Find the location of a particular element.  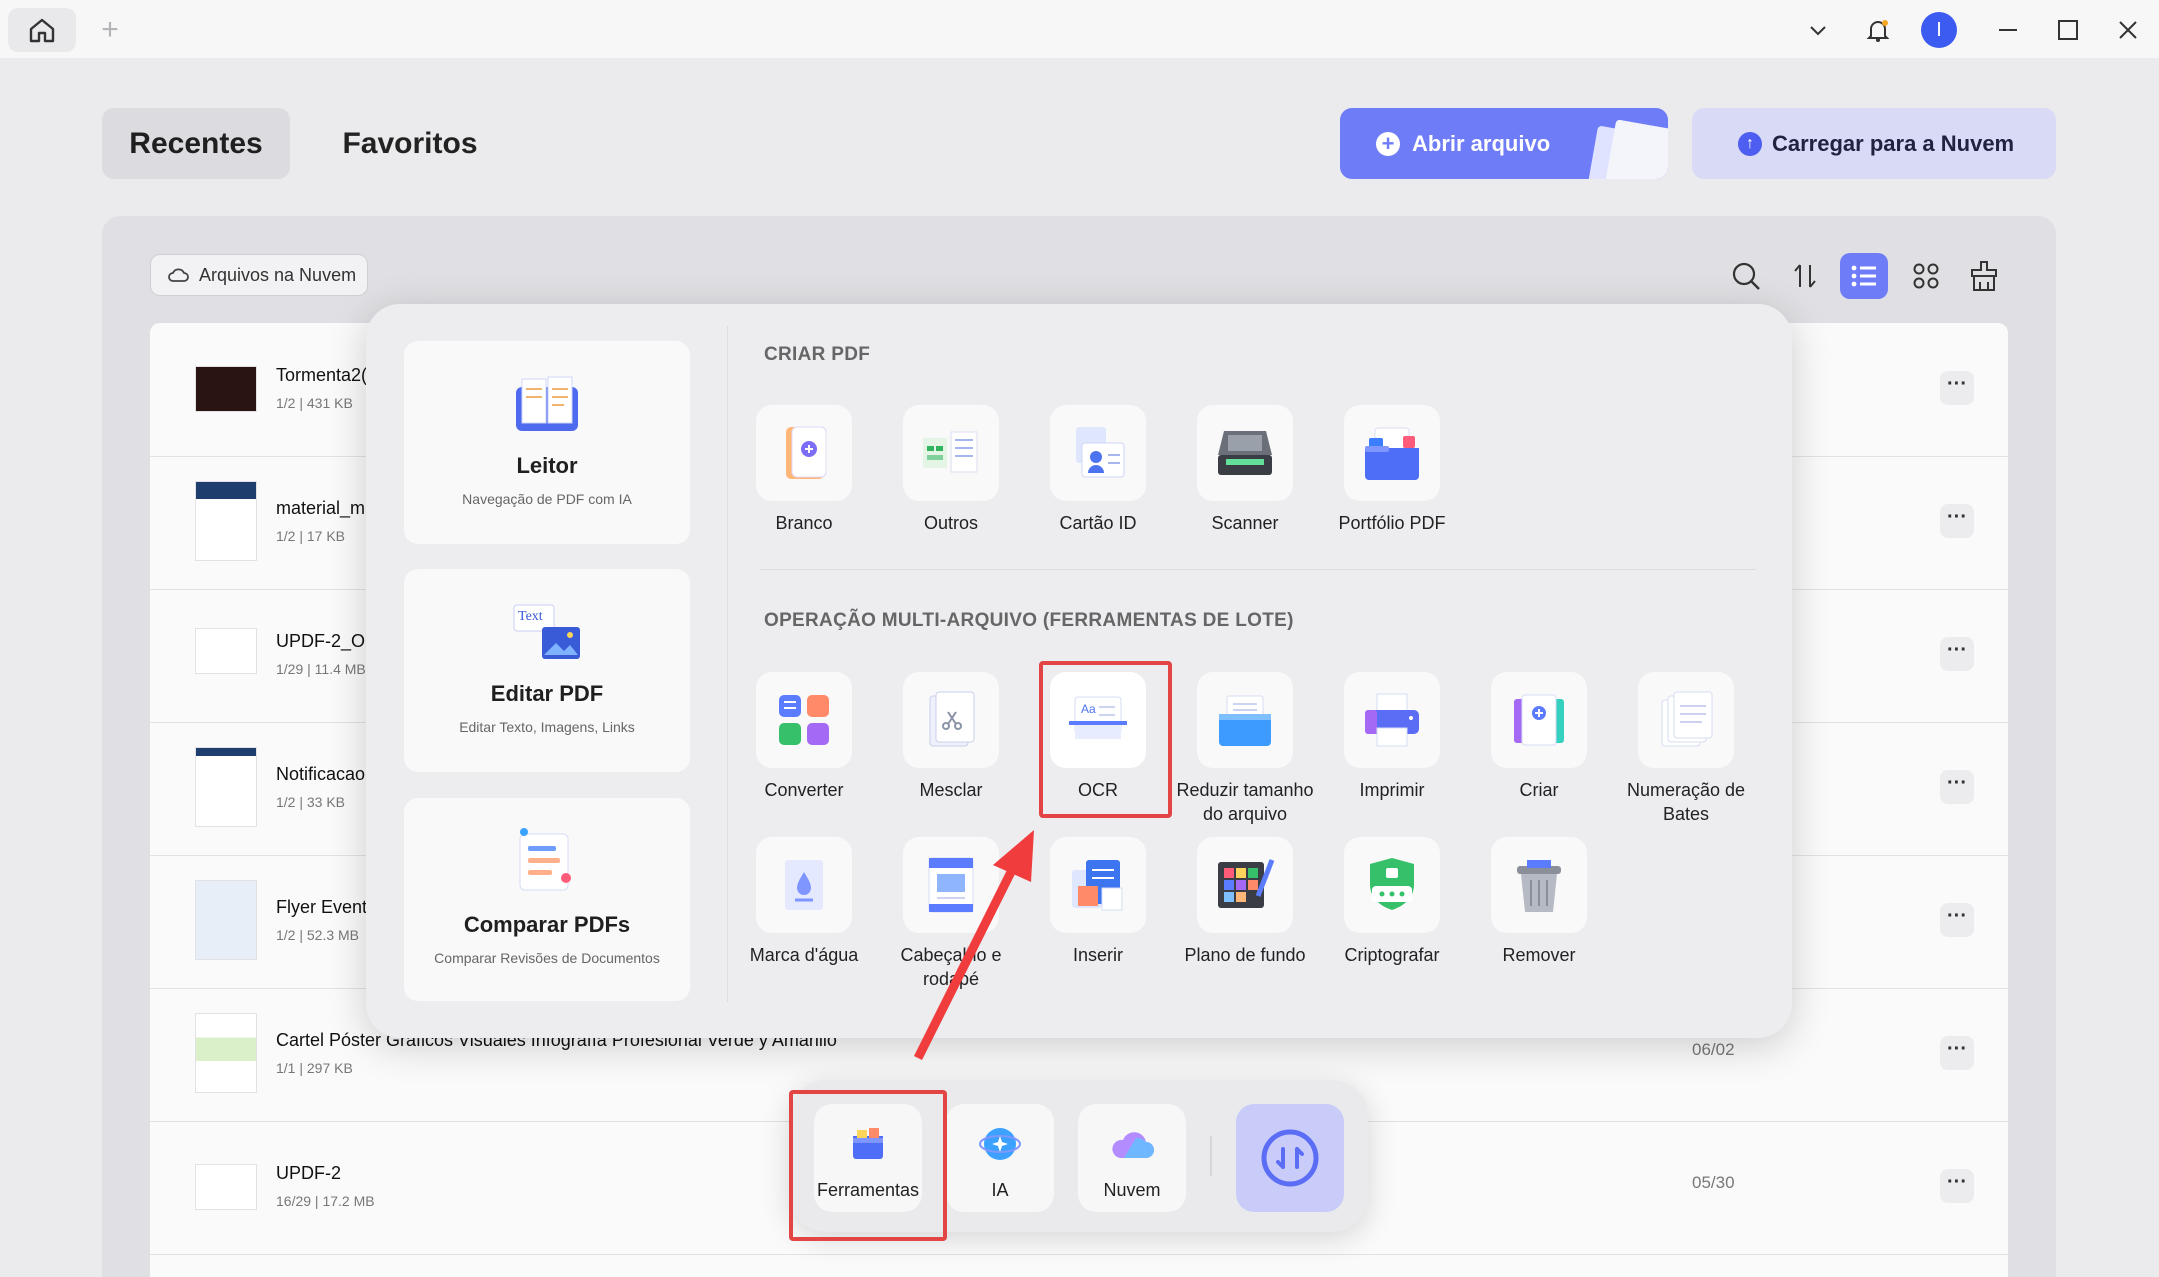

annotation-arrow-shaft is located at coordinates (965, 964).